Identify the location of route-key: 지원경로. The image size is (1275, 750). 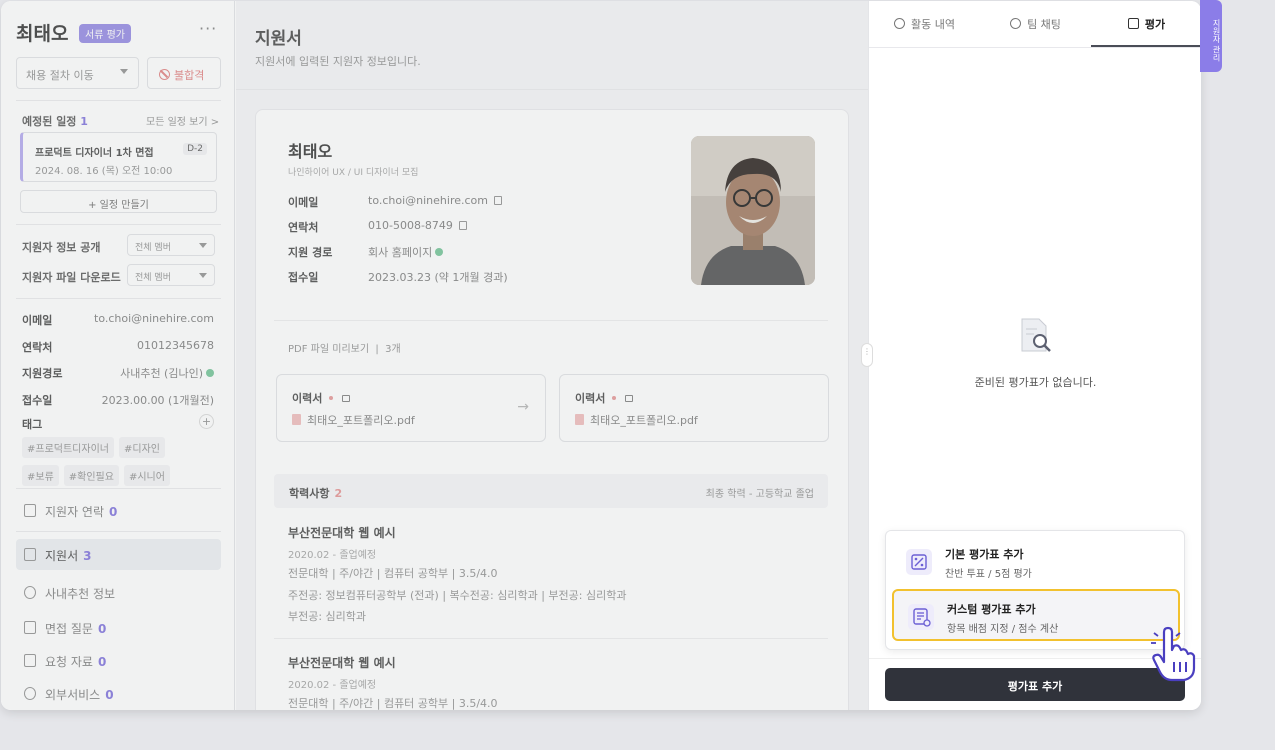
(42, 373).